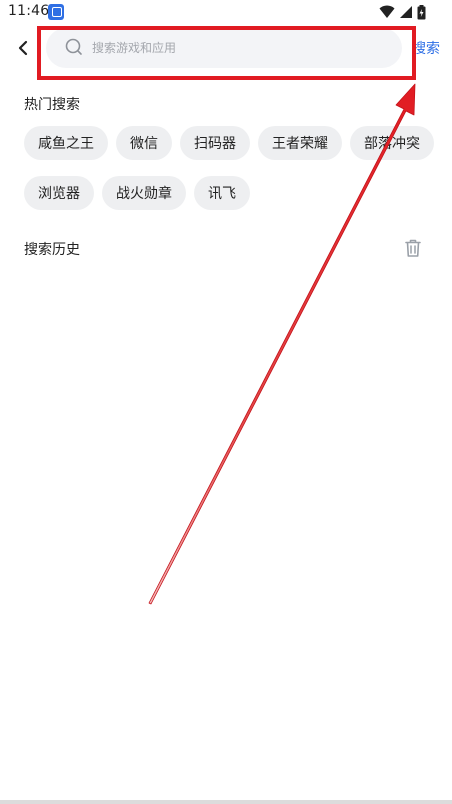 Image resolution: width=452 pixels, height=804 pixels. Describe the element at coordinates (406, 12) in the screenshot. I see `signal-icon` at that location.